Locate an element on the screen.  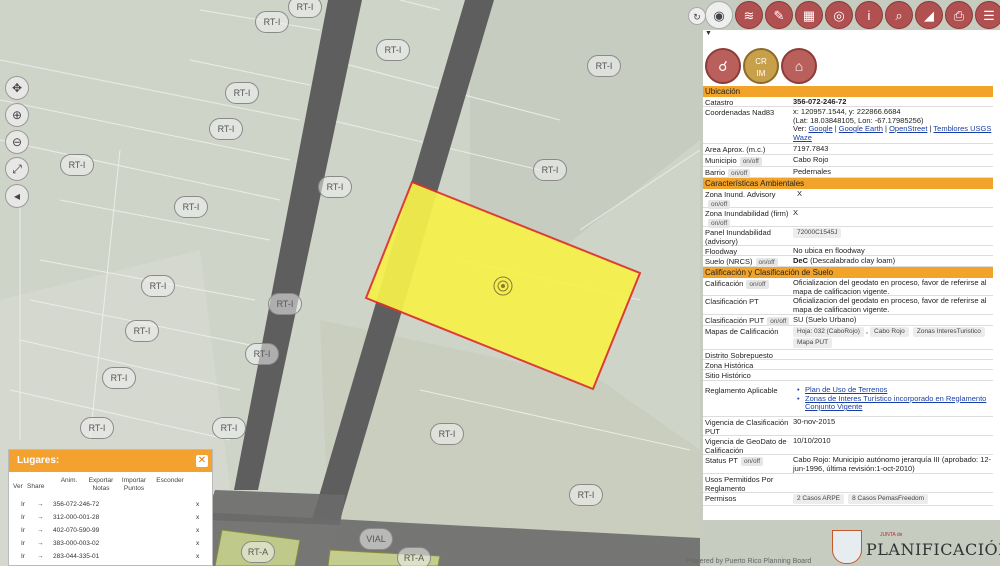
coords-label: Coordenadas Nad83 is located at coordinates (740, 112).